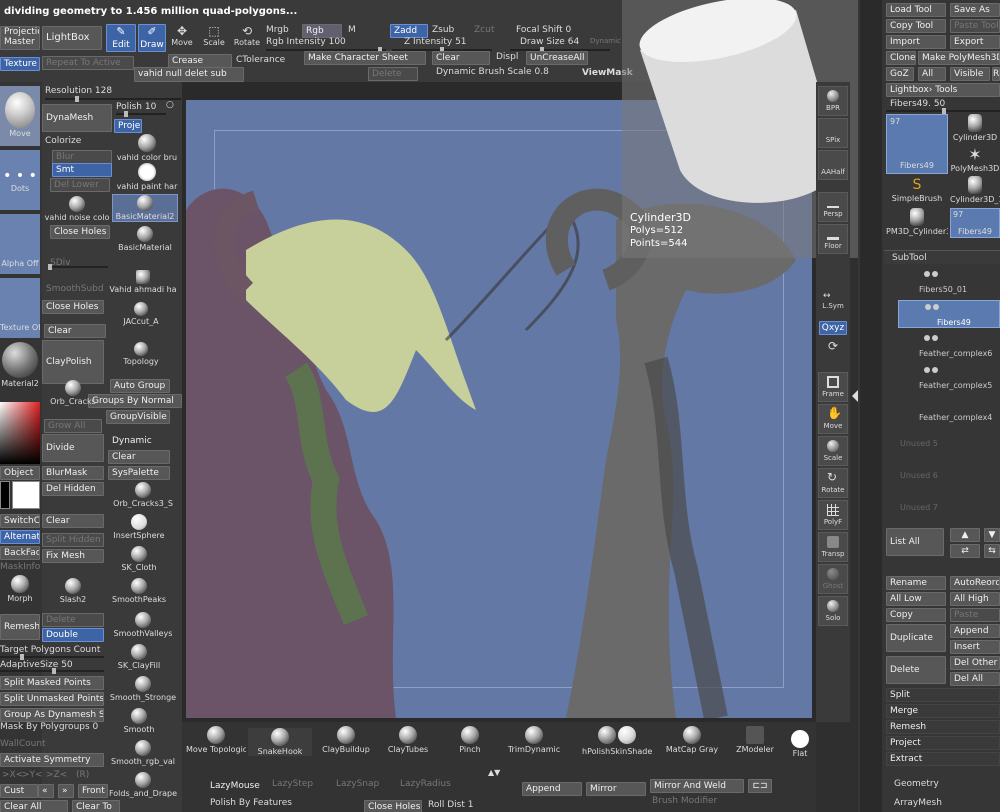 This screenshot has height=812, width=1000. What do you see at coordinates (140, 386) in the screenshot?
I see `auto-group-button: Auto Group` at bounding box center [140, 386].